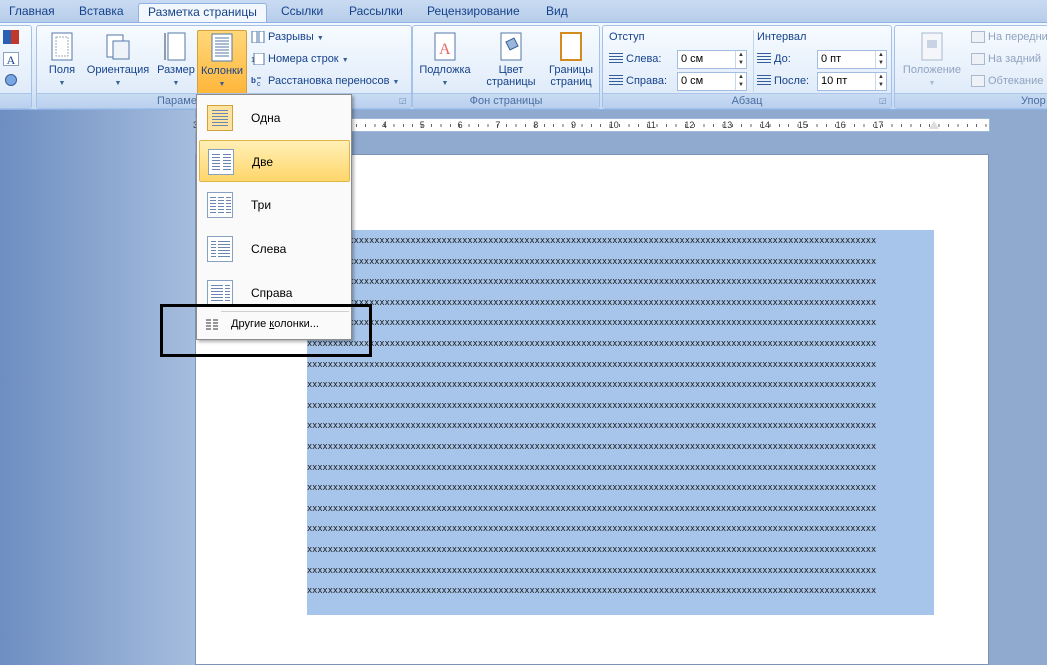  I want to click on ruler-number: 12, so click(689, 125).